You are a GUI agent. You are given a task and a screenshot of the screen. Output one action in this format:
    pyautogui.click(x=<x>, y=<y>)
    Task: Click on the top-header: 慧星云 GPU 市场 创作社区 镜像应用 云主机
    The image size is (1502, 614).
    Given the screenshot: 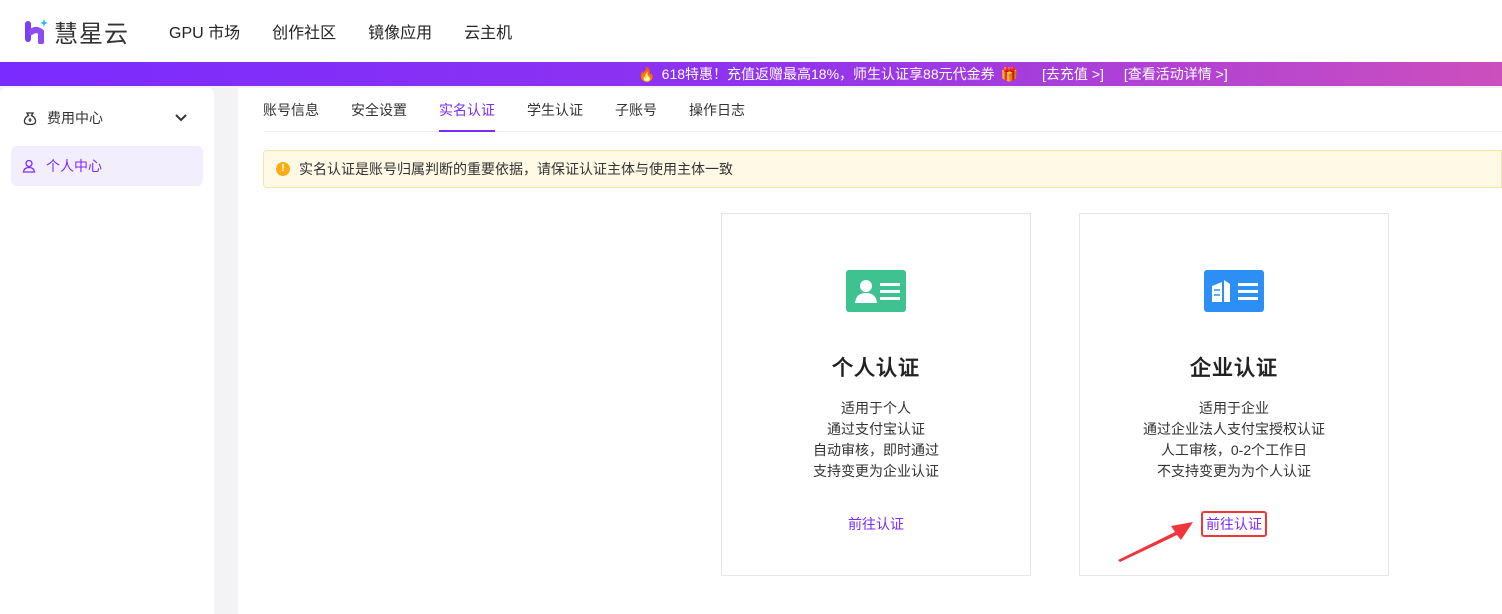 What is the action you would take?
    pyautogui.click(x=751, y=31)
    